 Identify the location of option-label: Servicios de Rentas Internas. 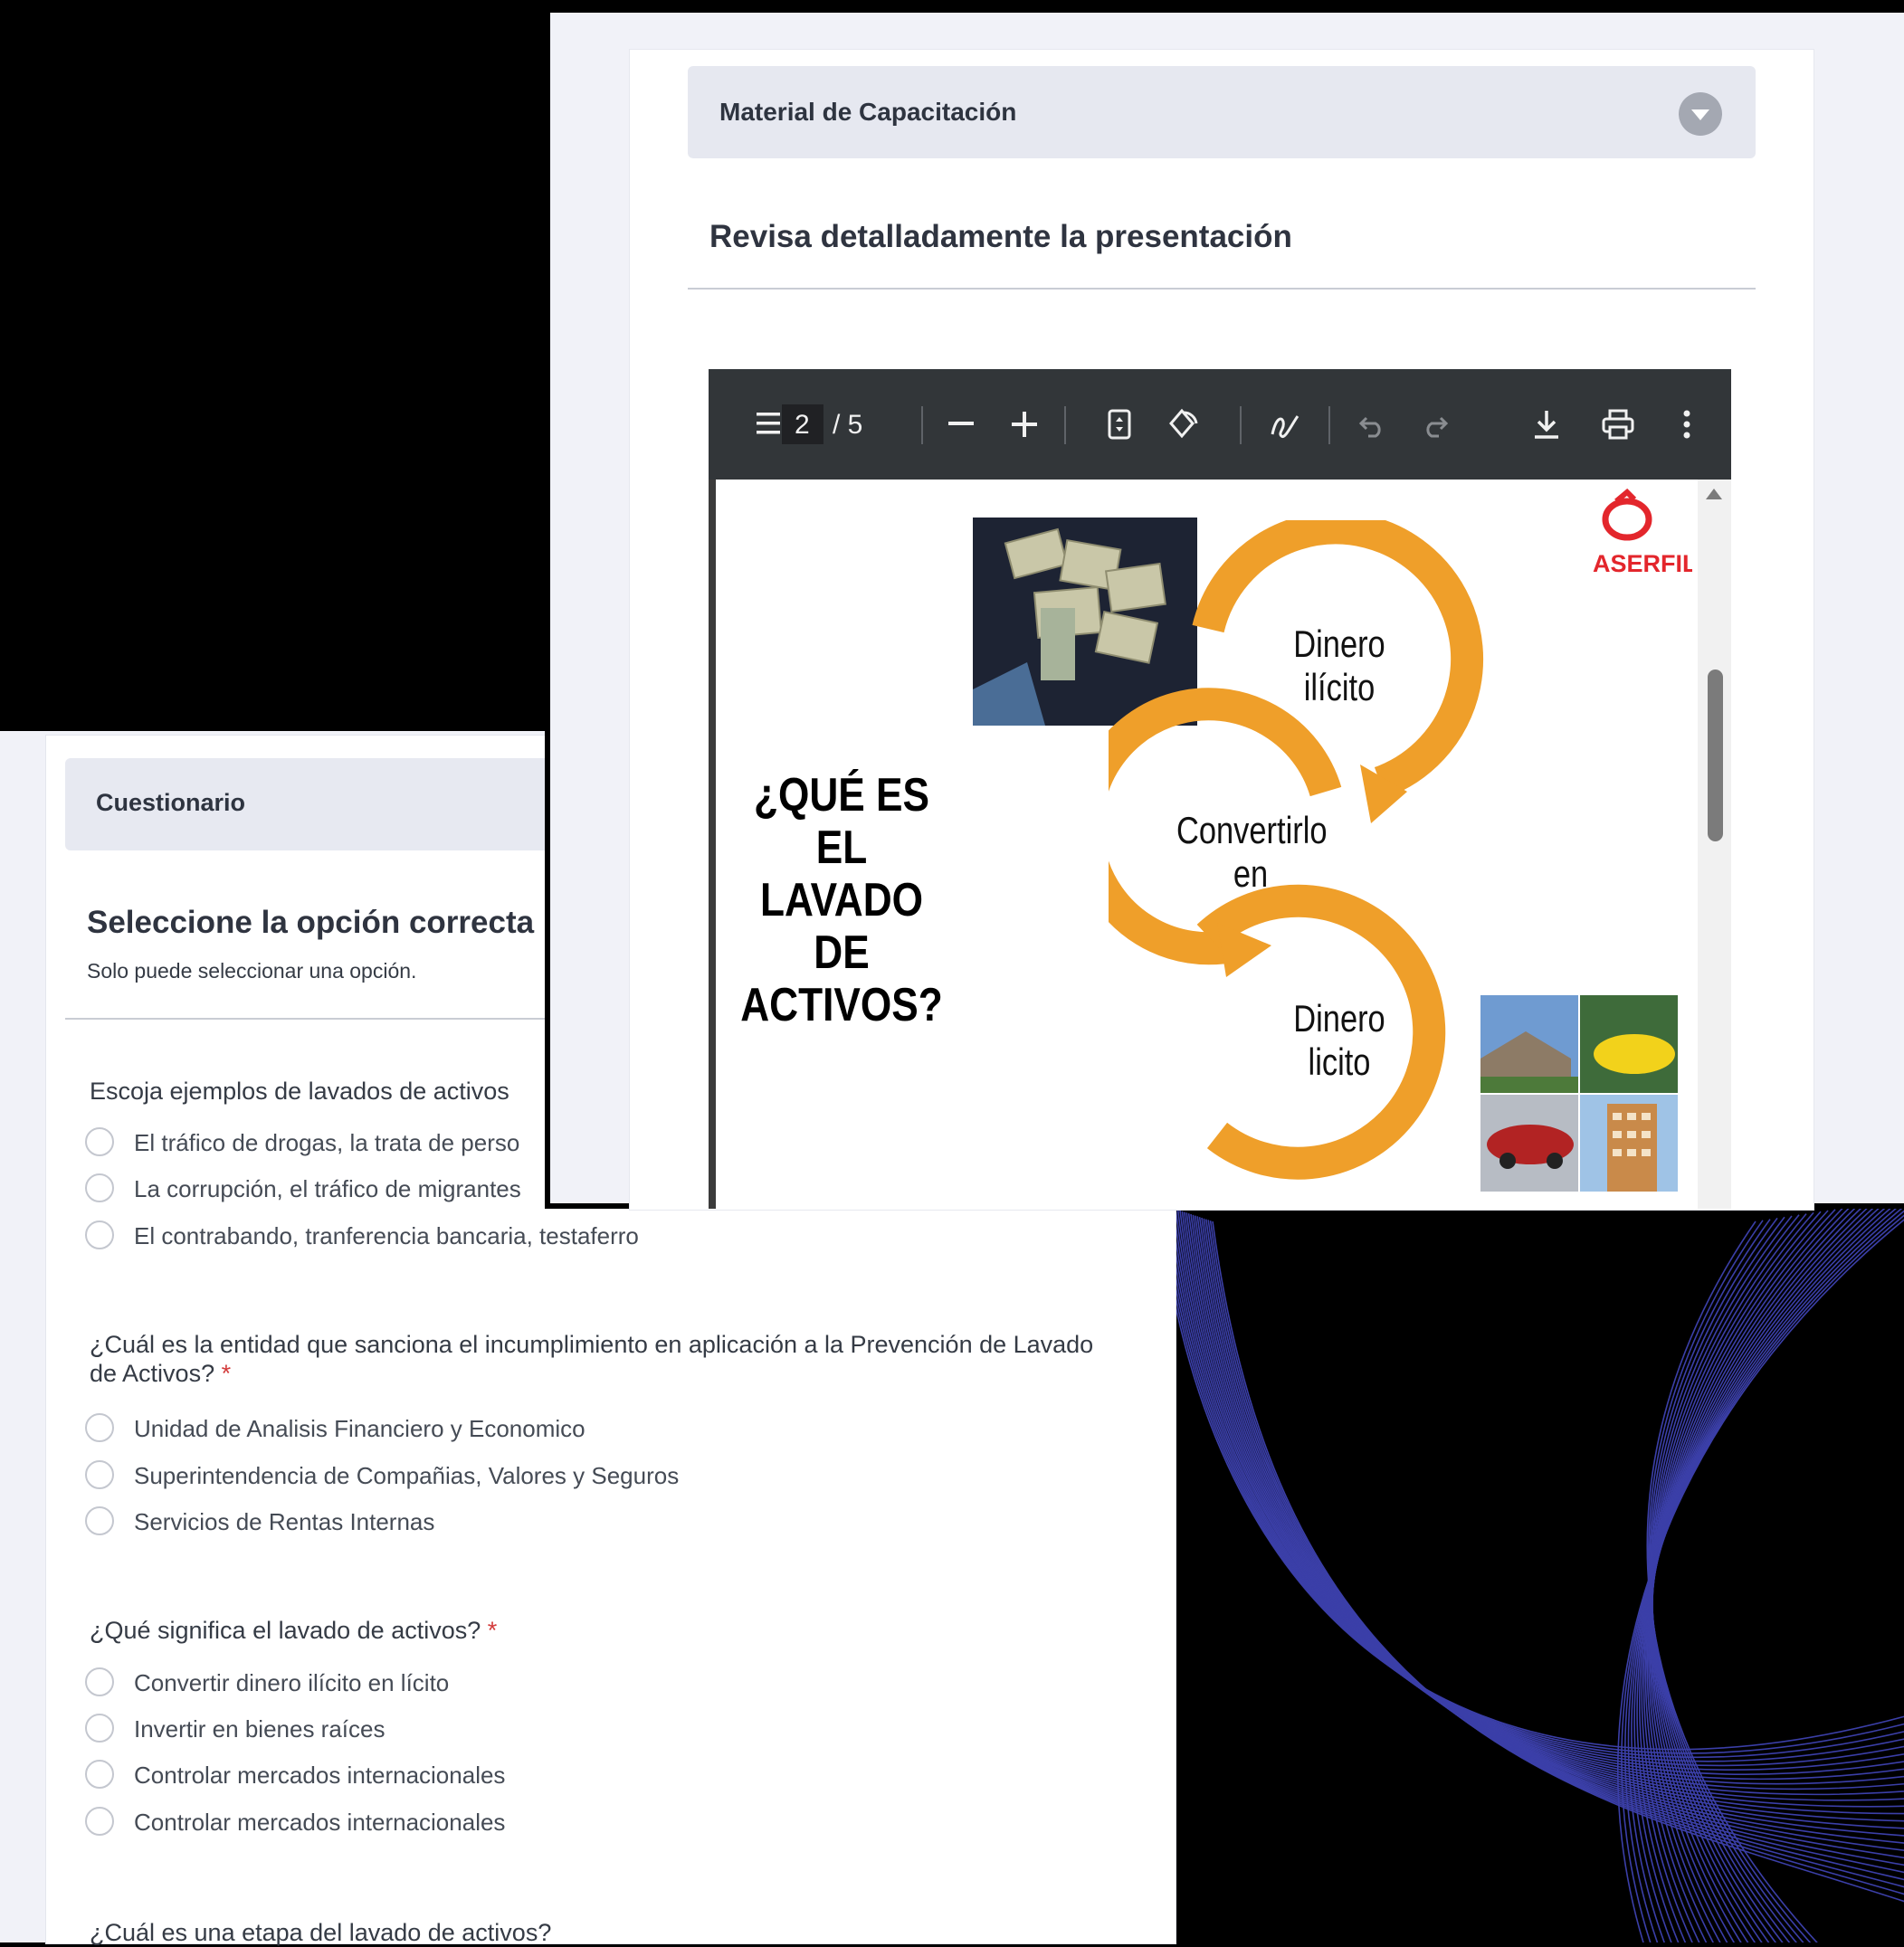
(284, 1522).